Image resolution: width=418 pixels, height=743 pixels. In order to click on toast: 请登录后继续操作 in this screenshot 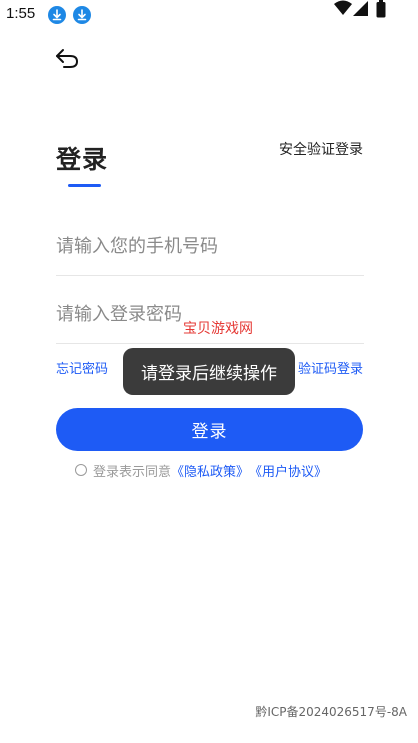, I will do `click(209, 371)`.